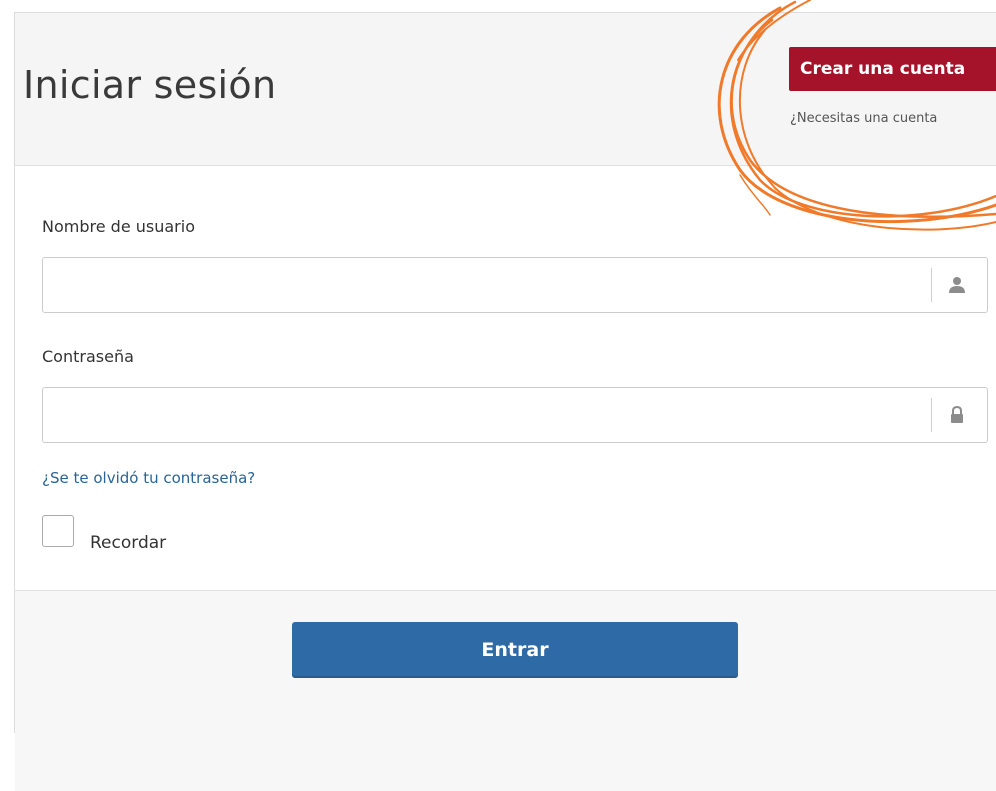  What do you see at coordinates (118, 226) in the screenshot?
I see `username-label: Nombre de usuario` at bounding box center [118, 226].